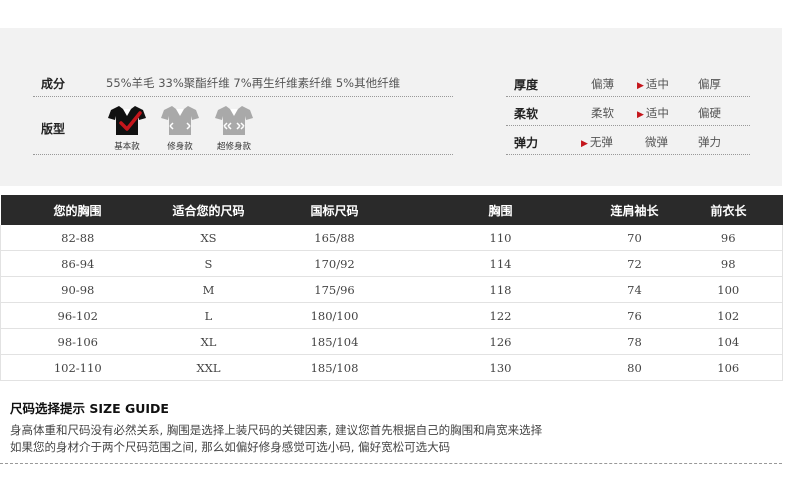 The image size is (790, 479). Describe the element at coordinates (709, 142) in the screenshot. I see `elasticity-option-stretch: 弹力` at that location.